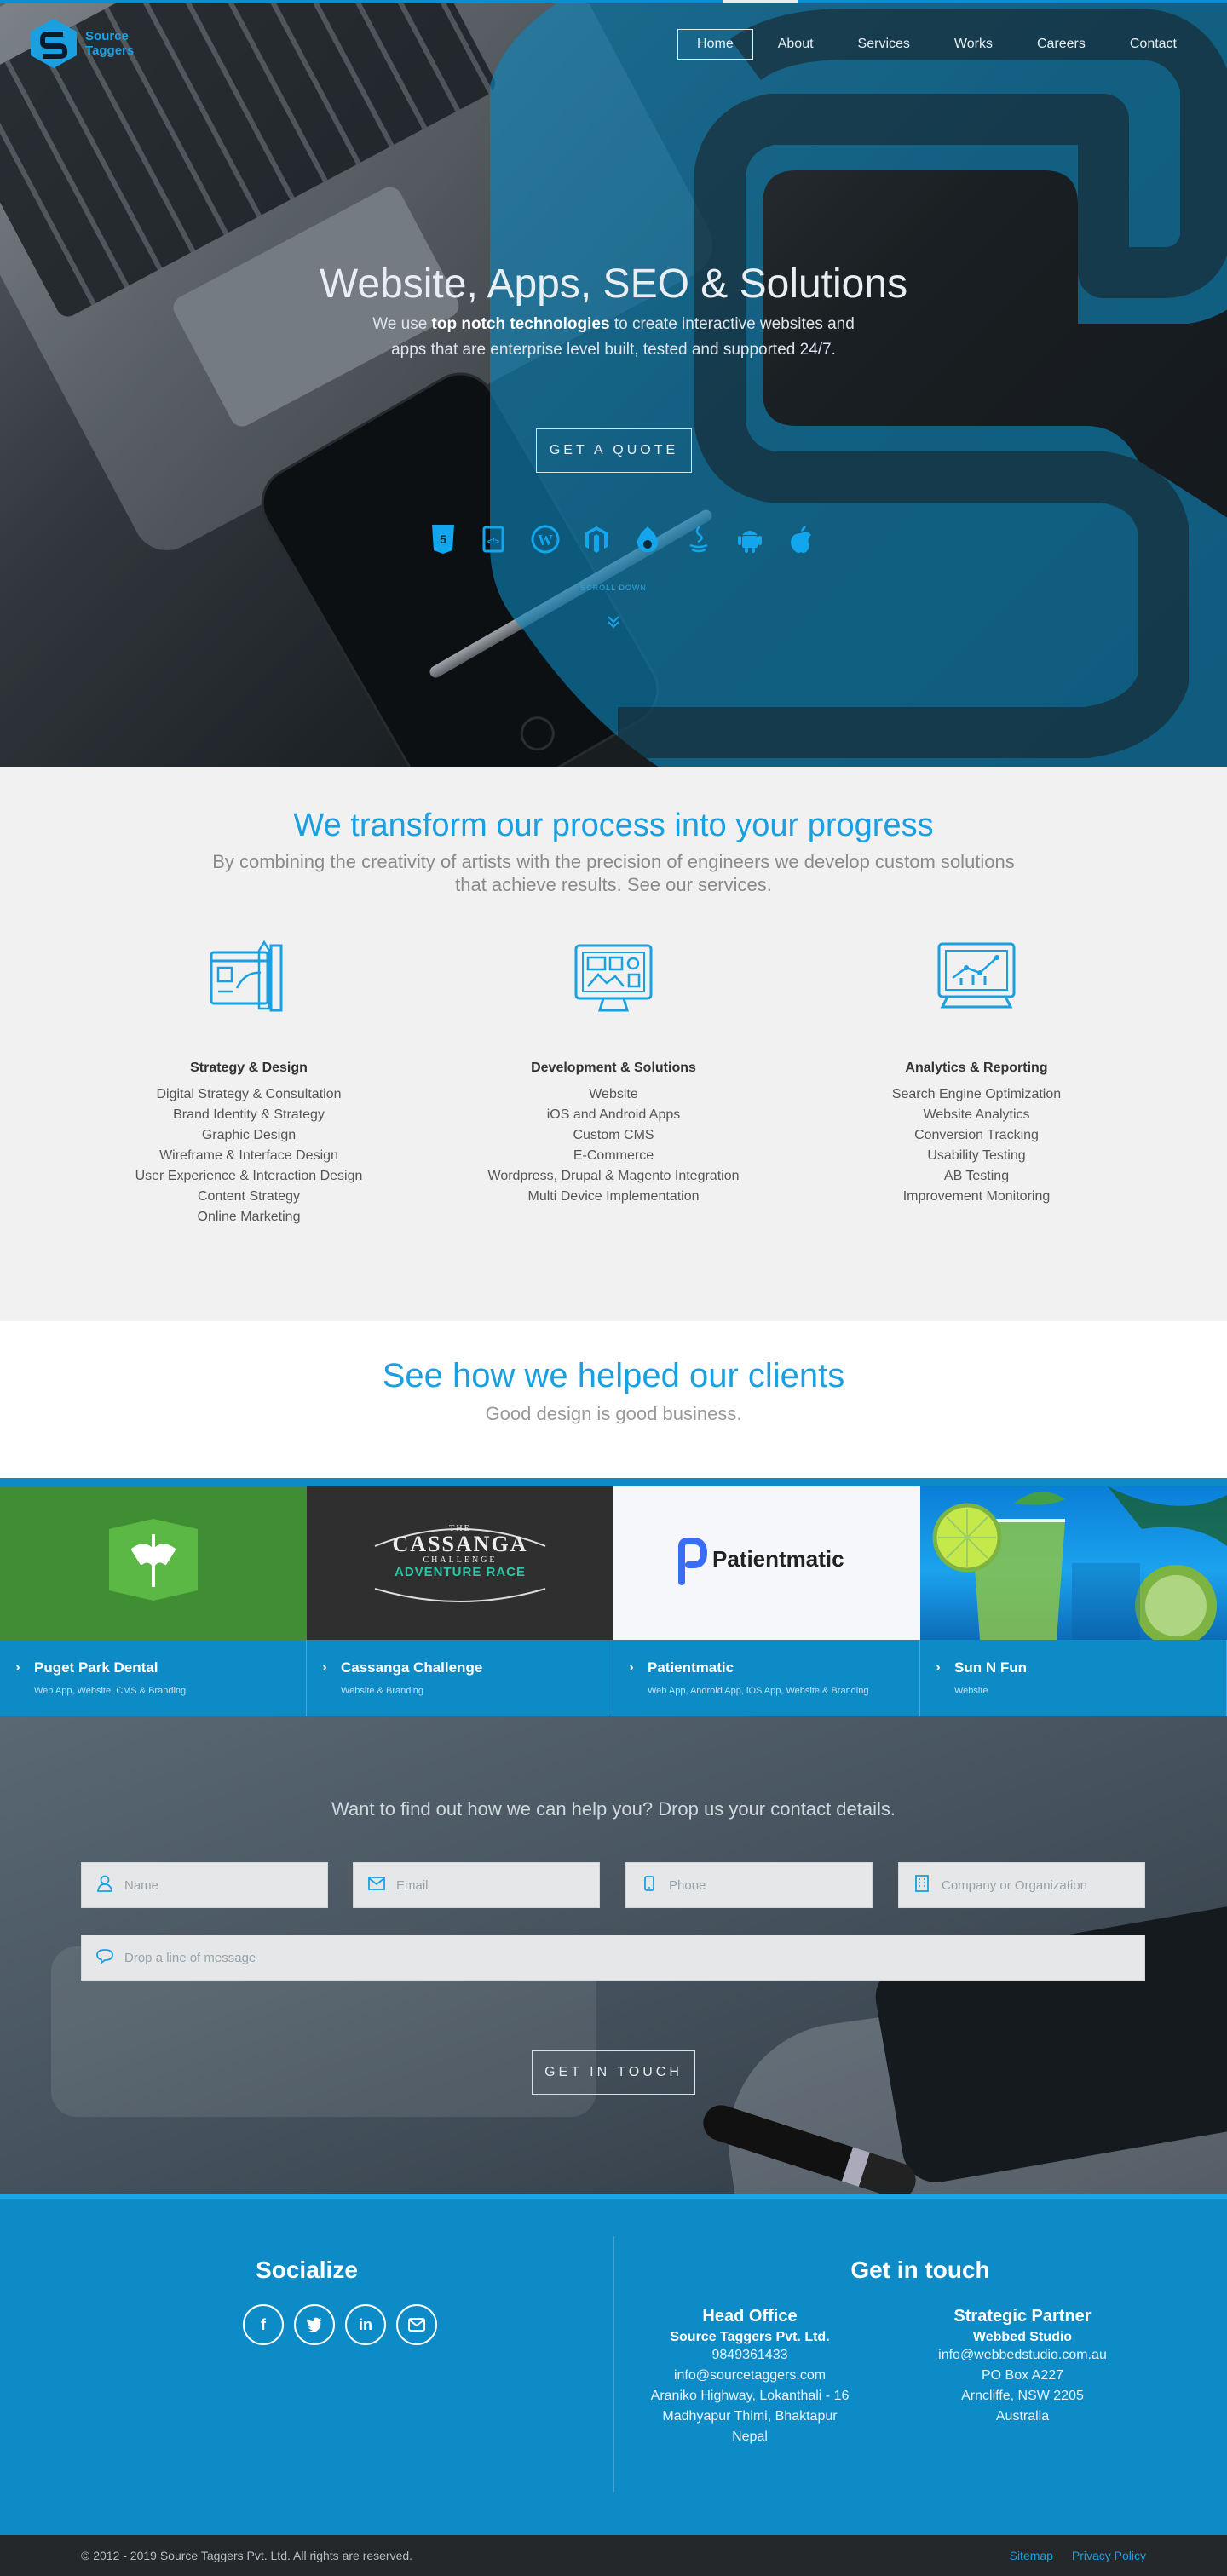 The width and height of the screenshot is (1227, 2576). I want to click on nav-services: Services, so click(884, 45).